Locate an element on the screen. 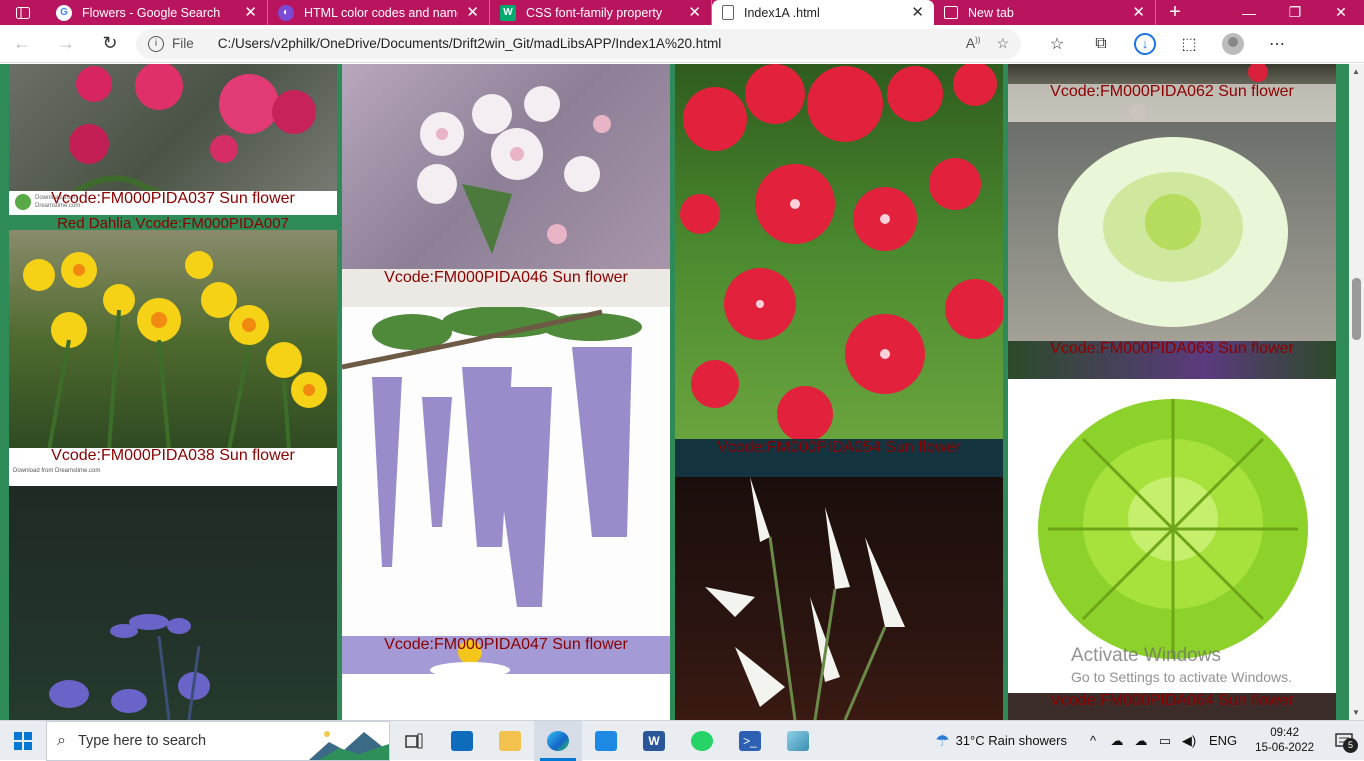 This screenshot has width=1364, height=761. tab-title: Index1A .html is located at coordinates (782, 12).